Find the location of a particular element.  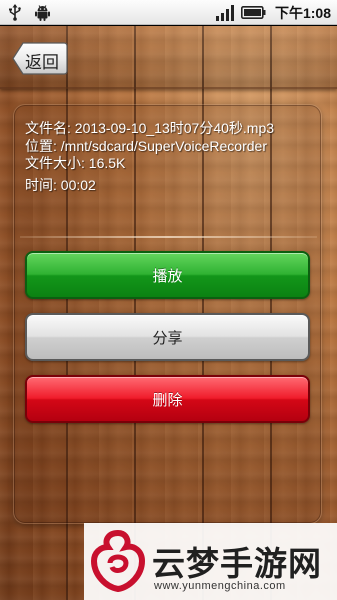

watermark: 云梦手游网 www.yunmengchina.com is located at coordinates (210, 561).